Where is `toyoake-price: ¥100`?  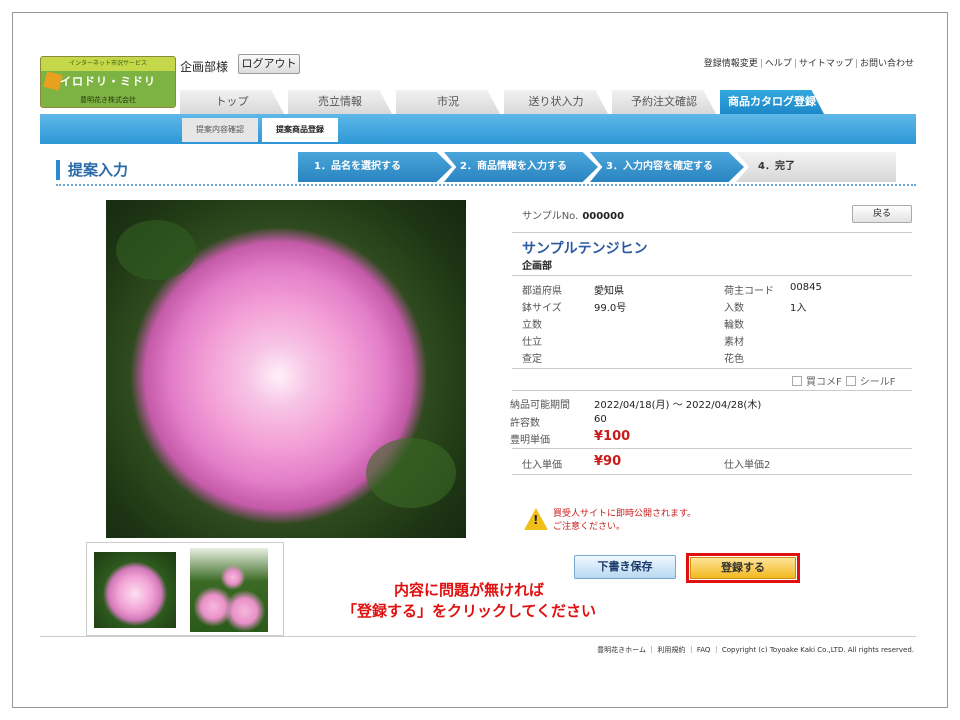
toyoake-price: ¥100 is located at coordinates (612, 436).